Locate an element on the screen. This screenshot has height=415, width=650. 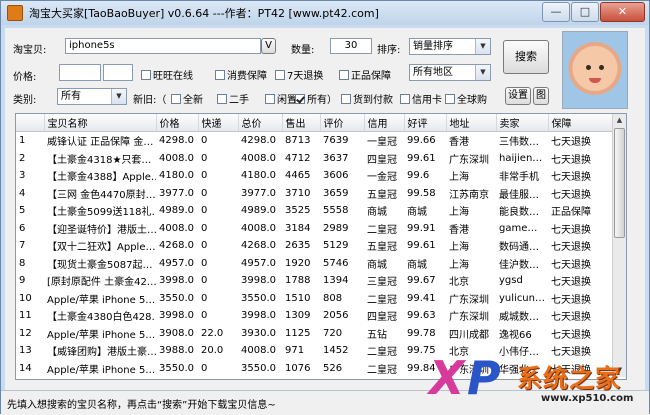
scroll-up-icon: ▲ is located at coordinates (619, 120).